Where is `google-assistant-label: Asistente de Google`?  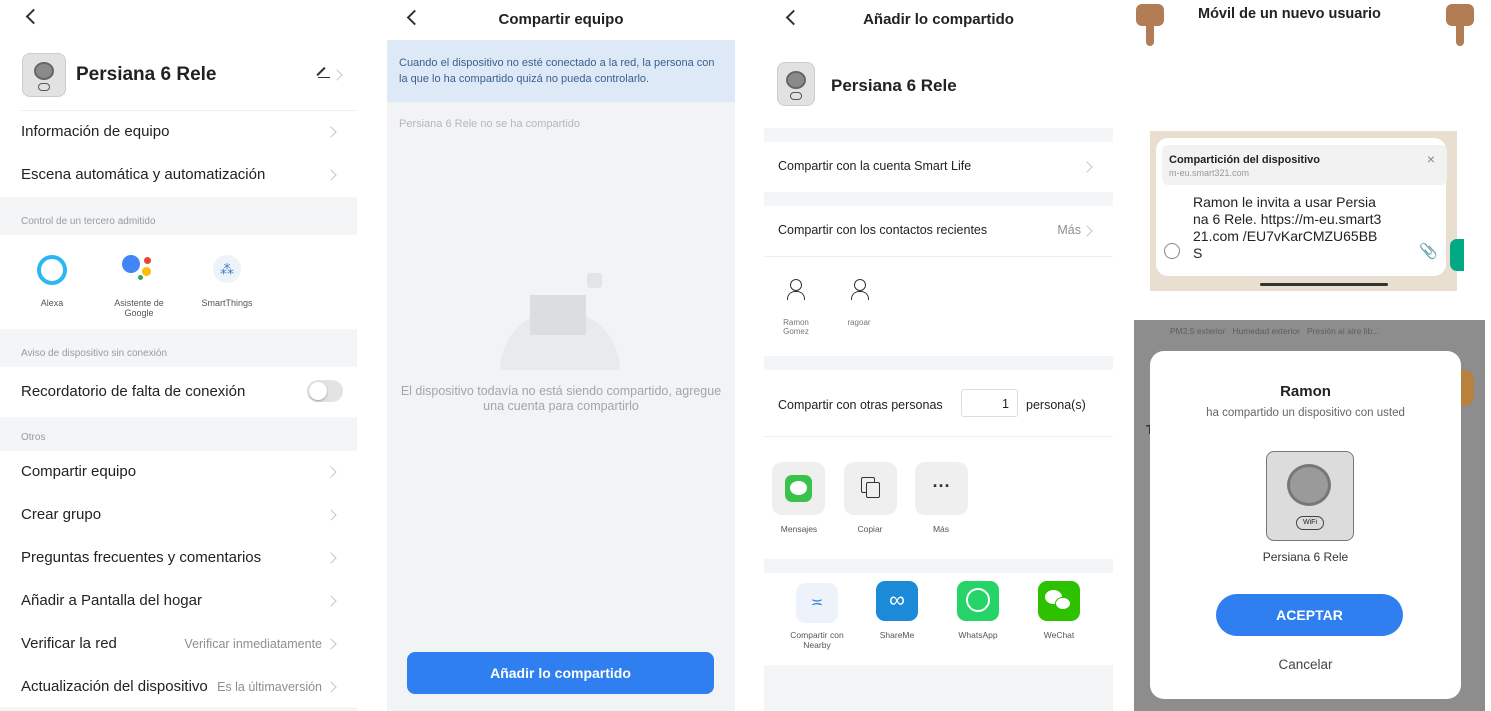 google-assistant-label: Asistente de Google is located at coordinates (139, 308).